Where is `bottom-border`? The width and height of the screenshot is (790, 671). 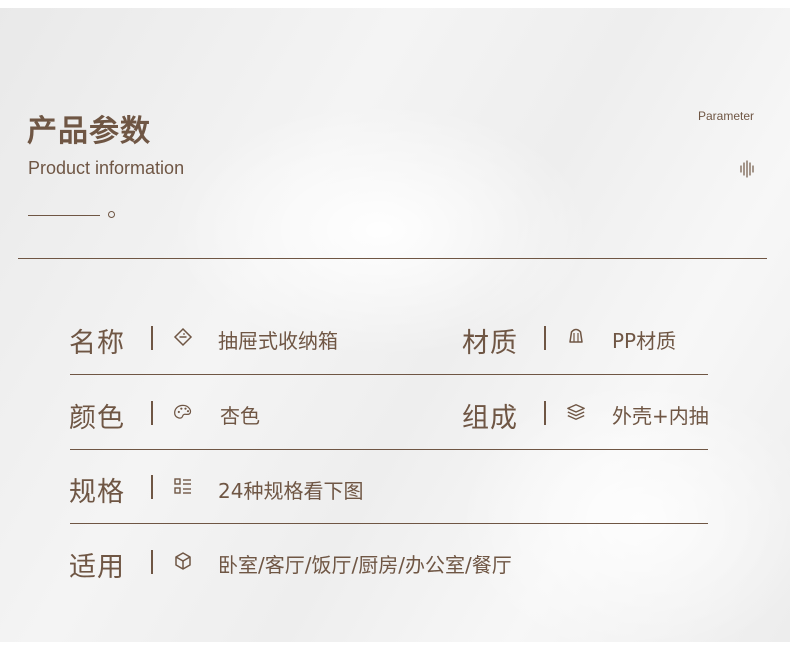 bottom-border is located at coordinates (395, 656).